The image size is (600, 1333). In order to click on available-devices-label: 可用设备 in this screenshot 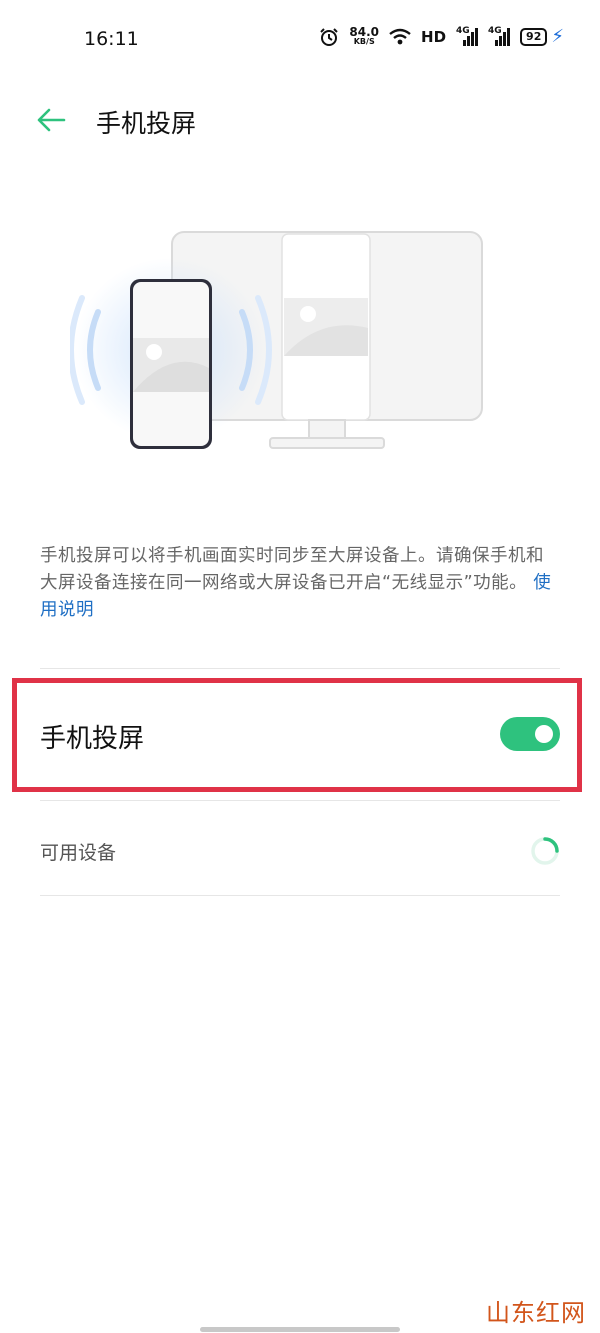, I will do `click(78, 853)`.